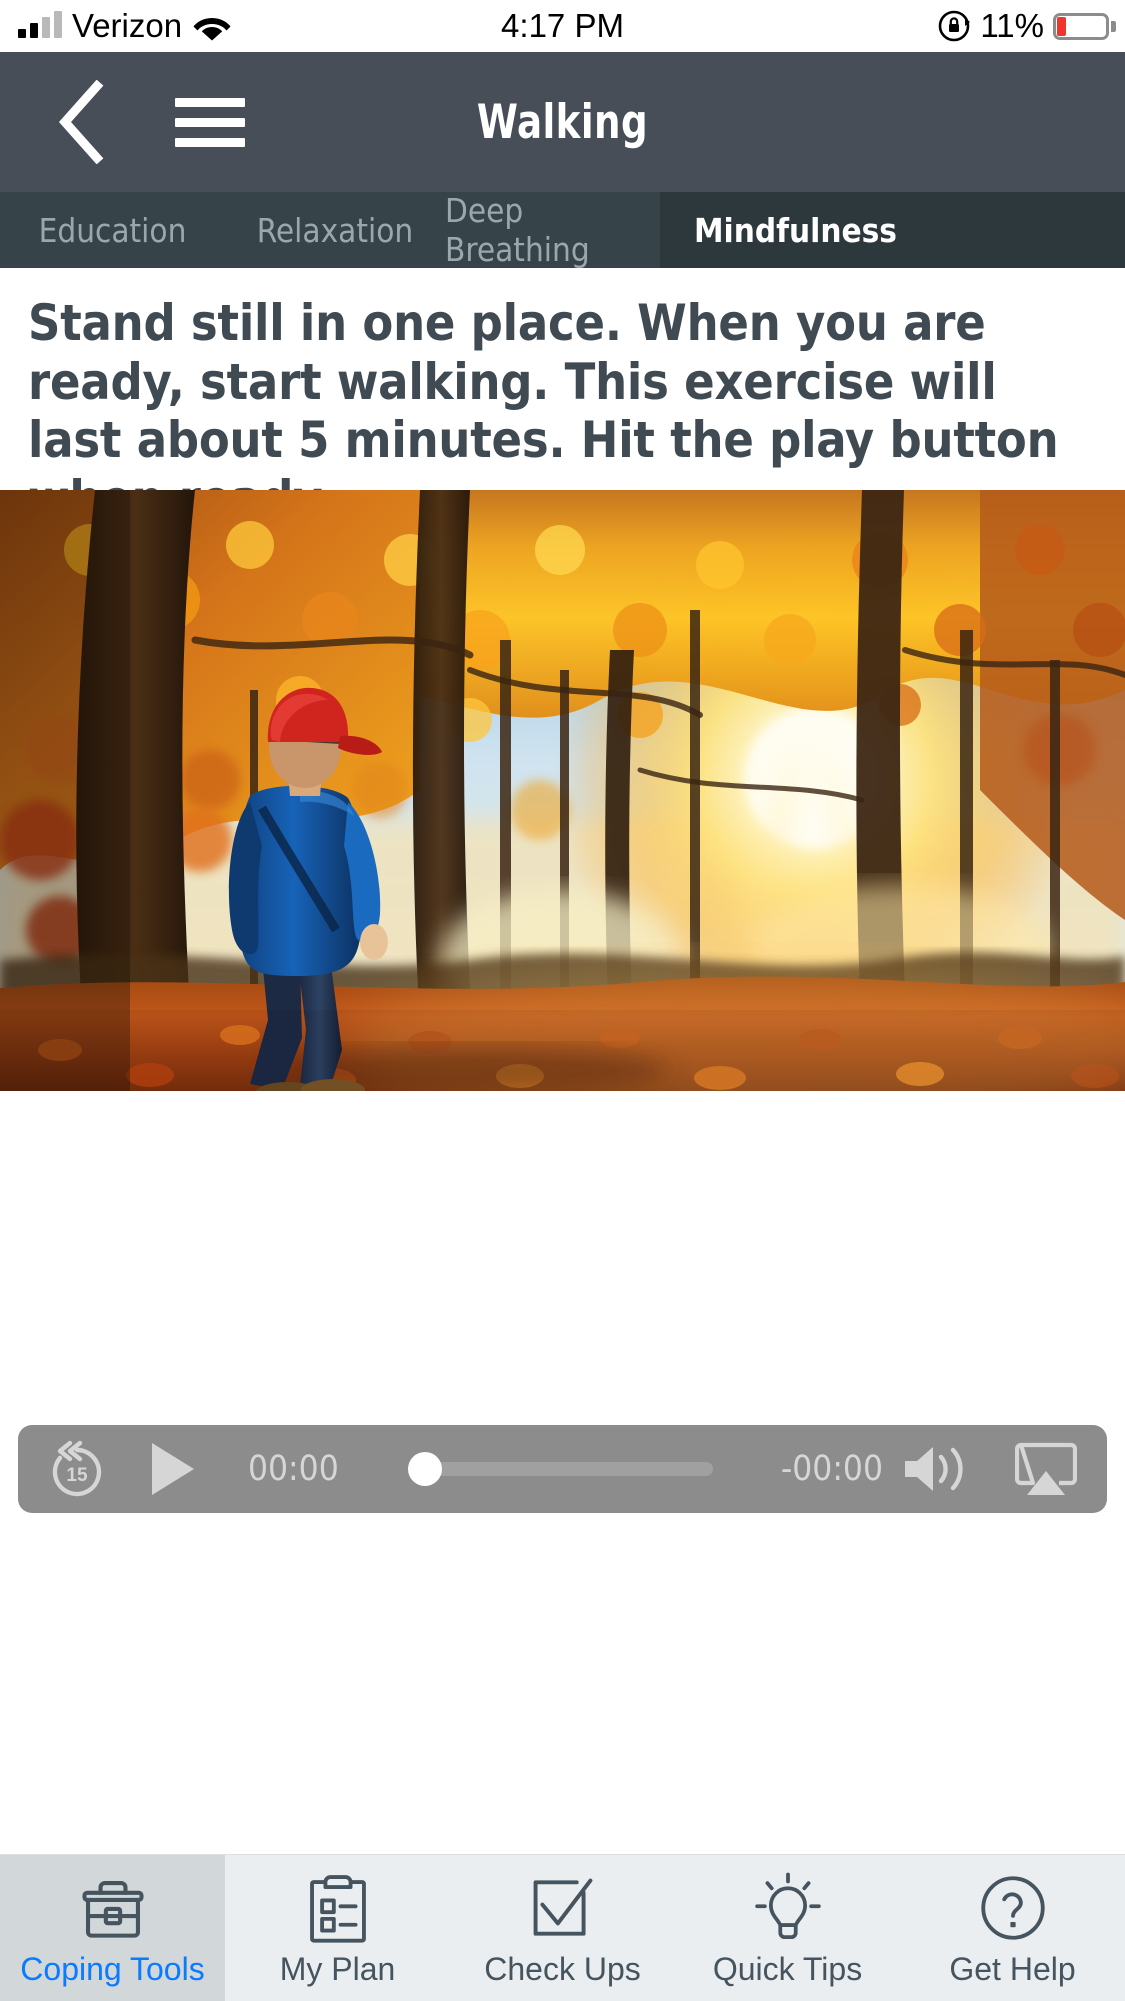 This screenshot has width=1125, height=2001. I want to click on tabbar-item-check-ups: Check Ups, so click(562, 1928).